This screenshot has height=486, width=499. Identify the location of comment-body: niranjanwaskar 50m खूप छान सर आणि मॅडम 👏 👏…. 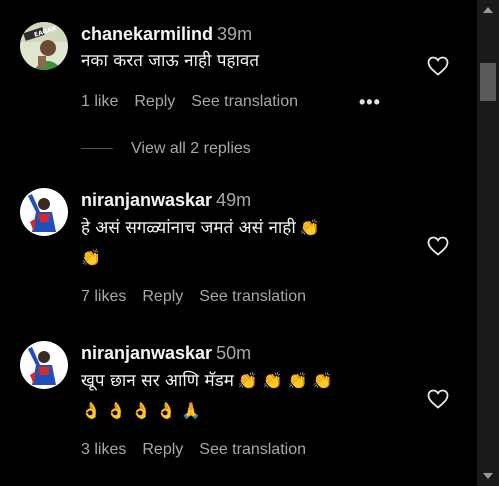
(251, 383).